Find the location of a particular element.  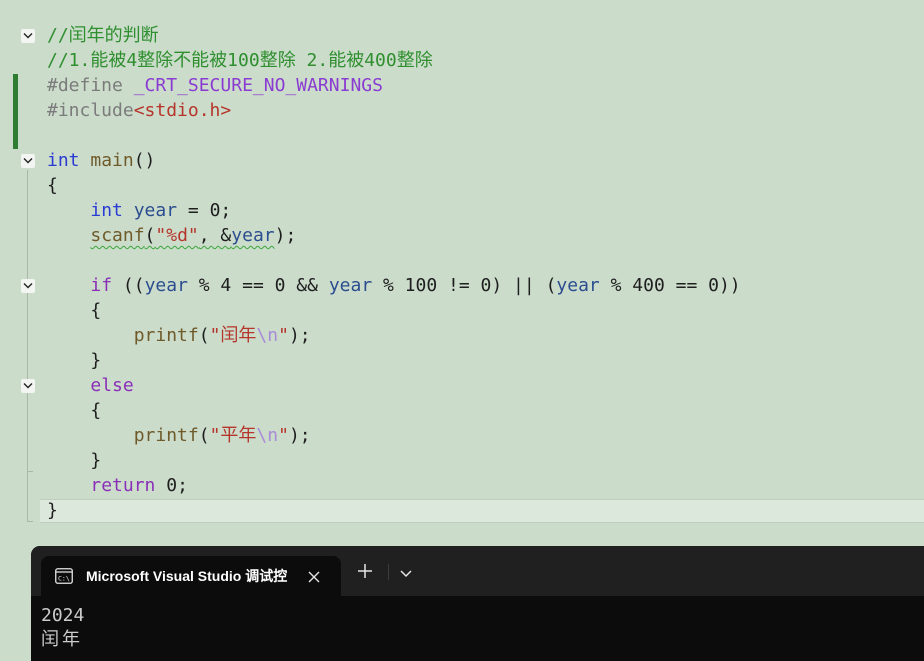

include-header: <stdio.h> is located at coordinates (182, 110).